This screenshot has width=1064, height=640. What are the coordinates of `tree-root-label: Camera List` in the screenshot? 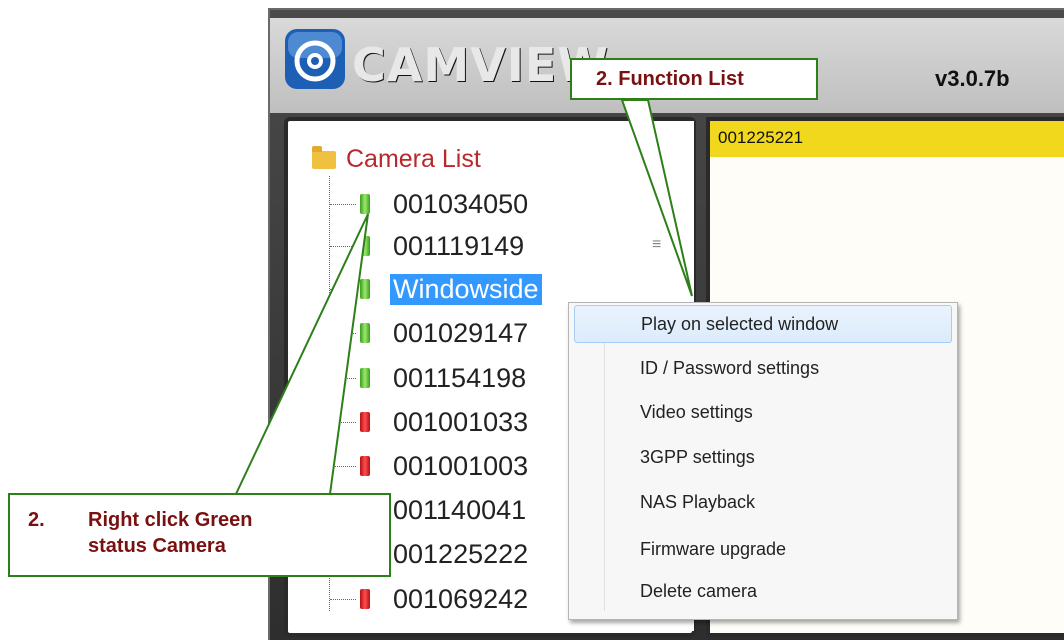 It's located at (413, 159).